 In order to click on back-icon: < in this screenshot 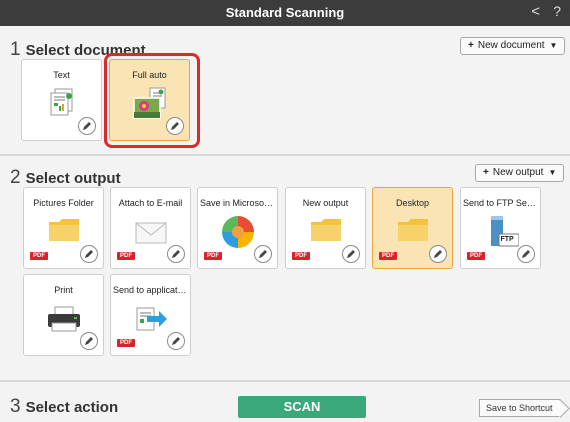, I will do `click(535, 11)`.